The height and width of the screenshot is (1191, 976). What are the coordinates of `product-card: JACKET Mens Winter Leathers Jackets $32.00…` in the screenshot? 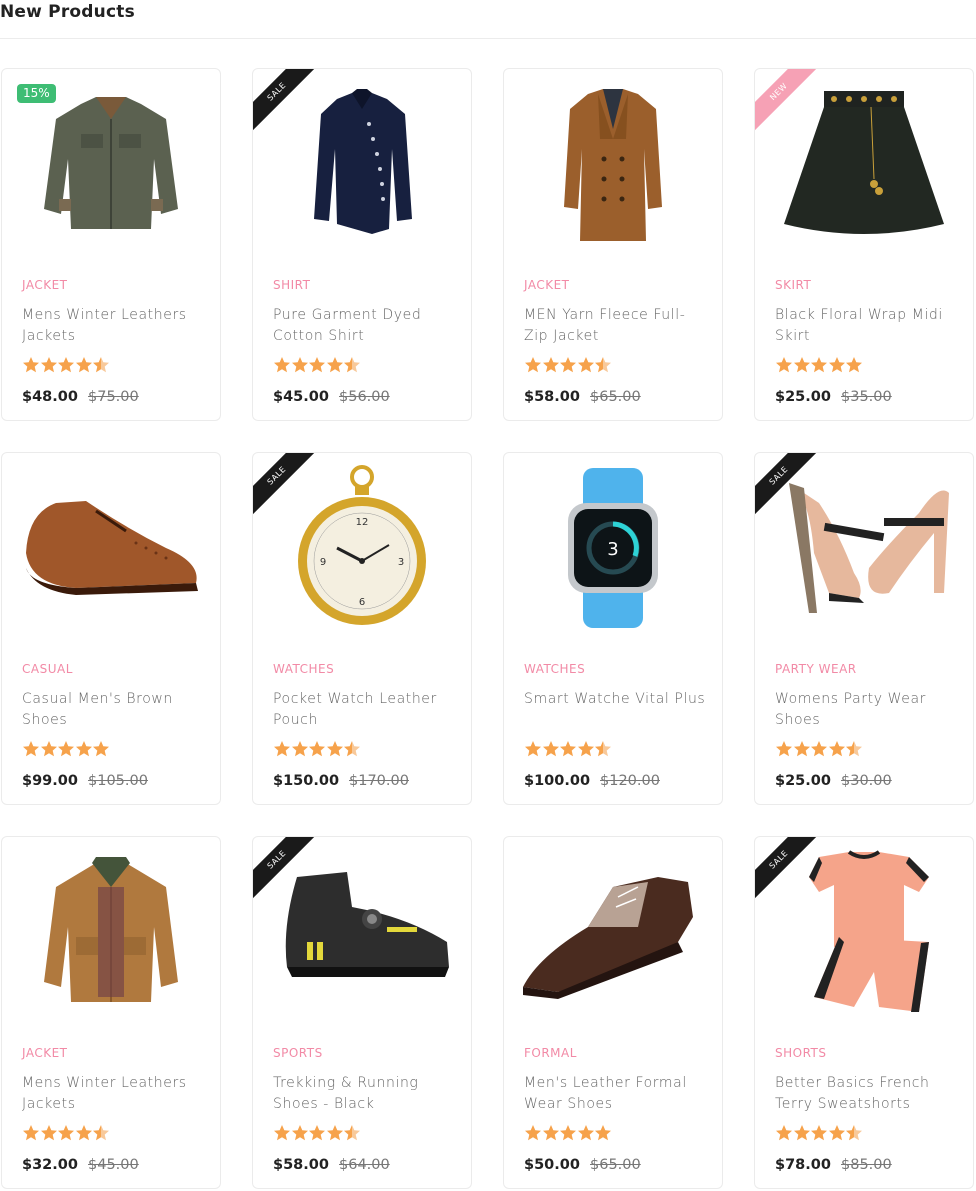 It's located at (111, 1012).